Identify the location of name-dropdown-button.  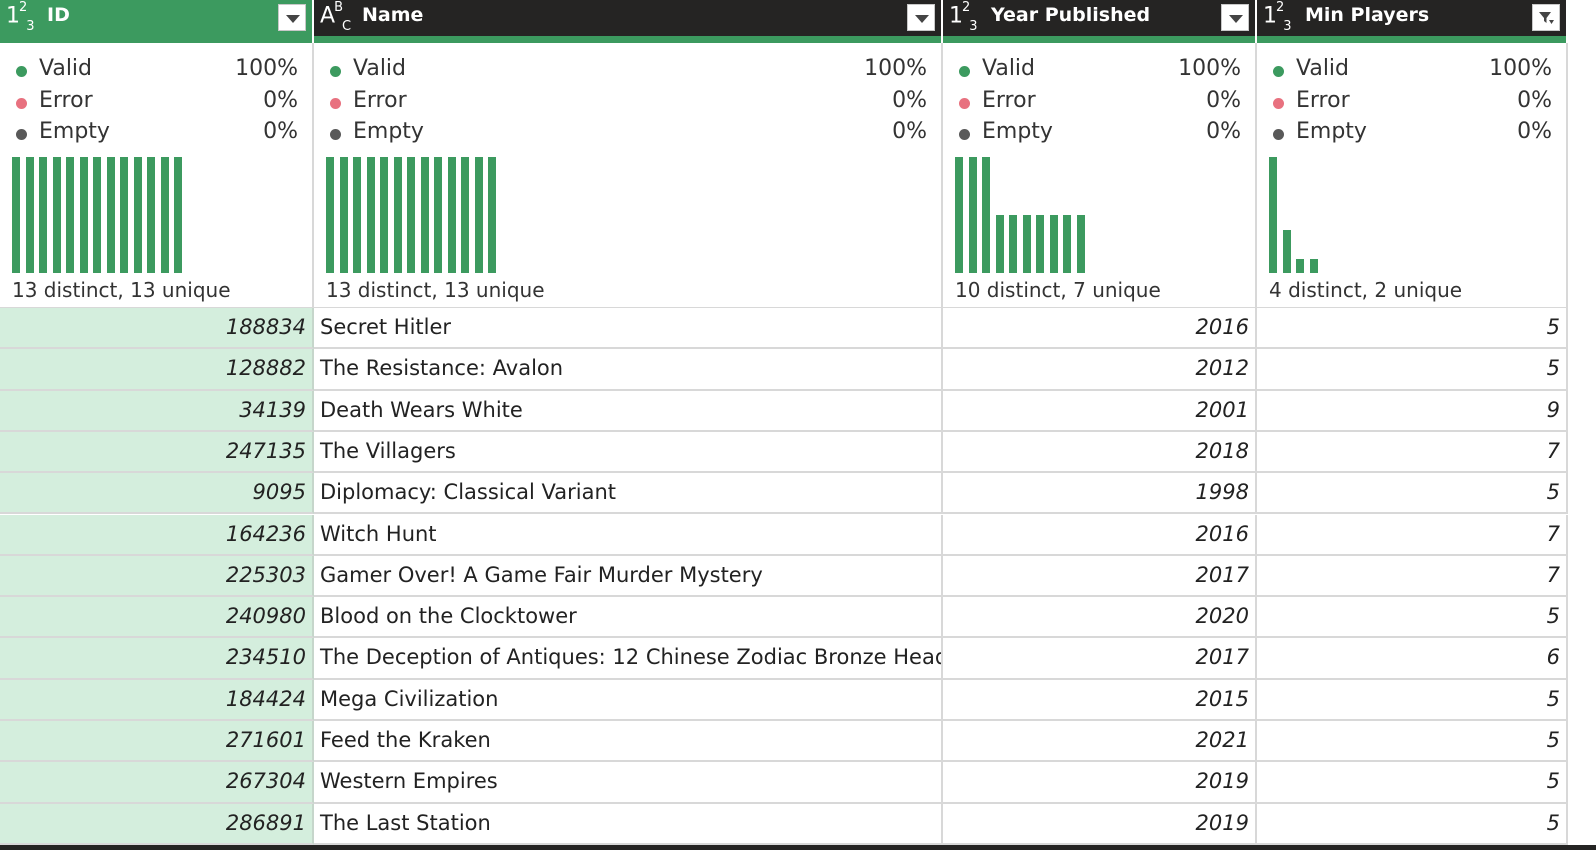
(921, 17).